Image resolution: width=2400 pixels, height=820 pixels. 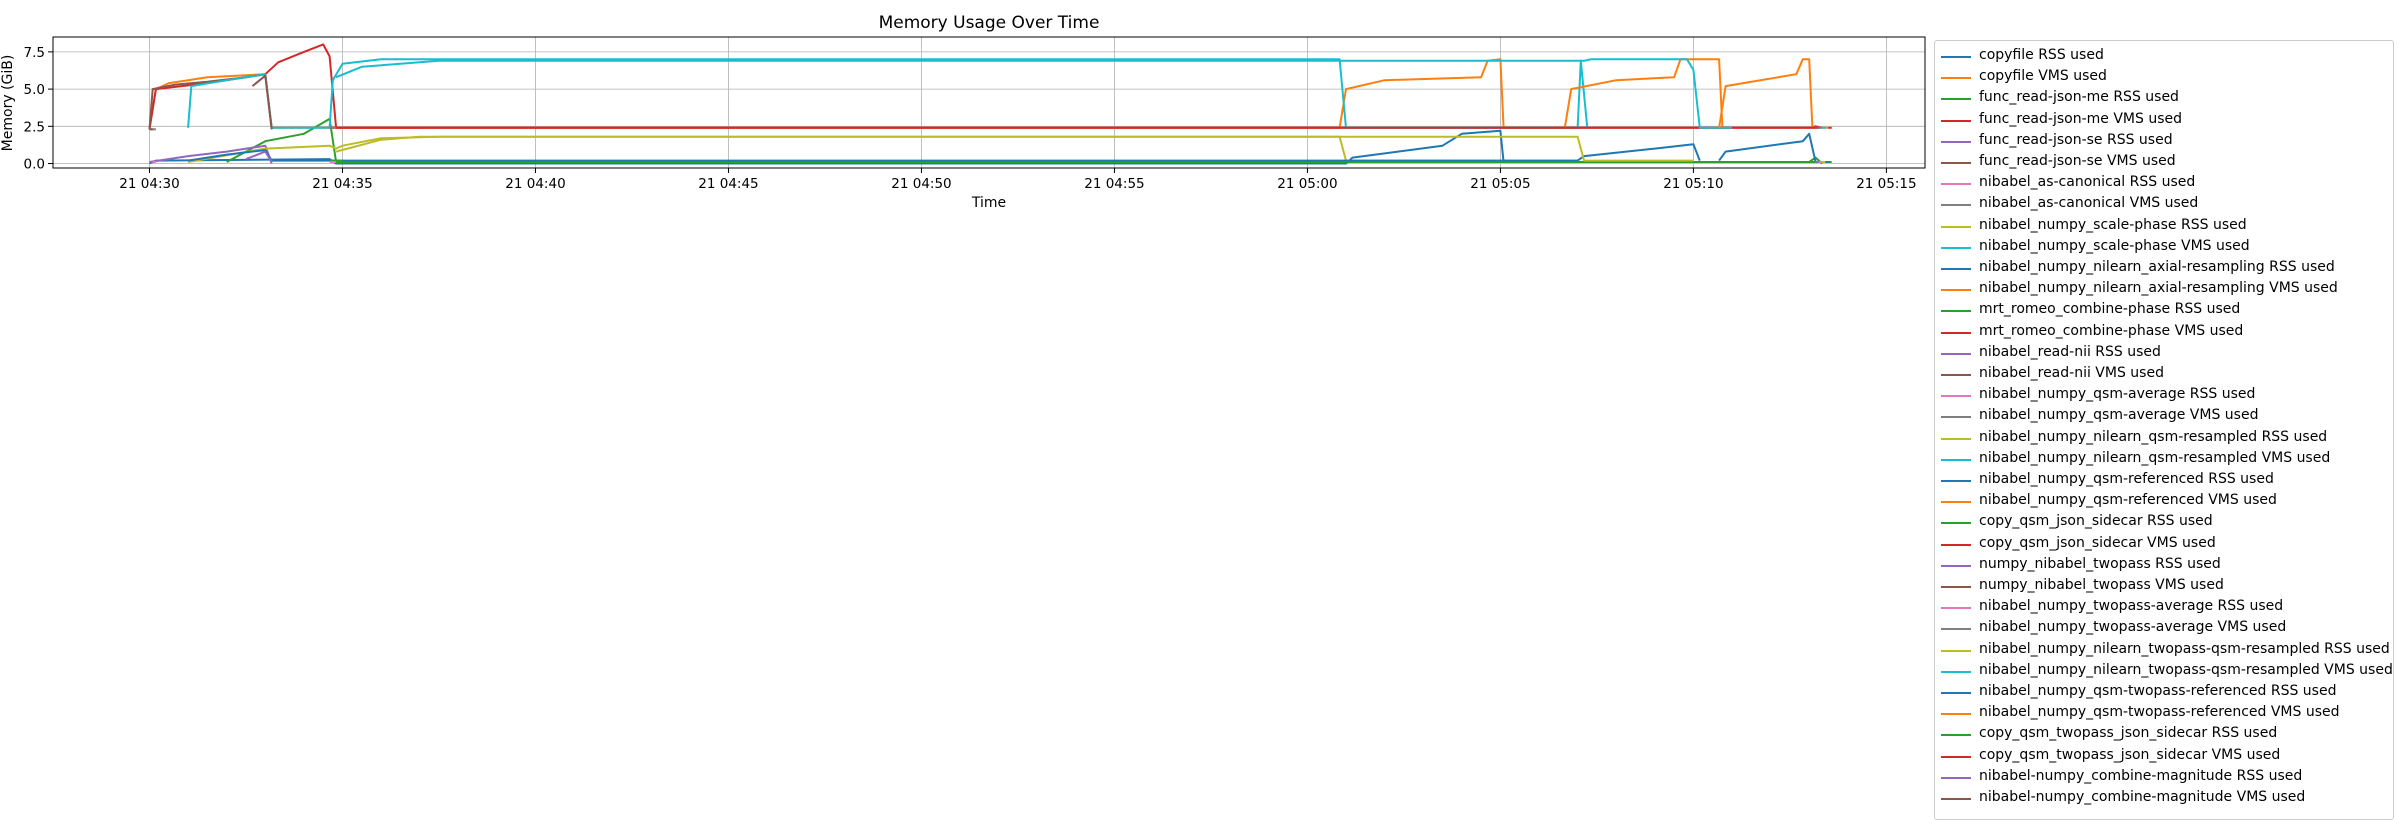 I want to click on legend-item: nibabel_numpy_twopass-average RSS used, so click(x=2165, y=606).